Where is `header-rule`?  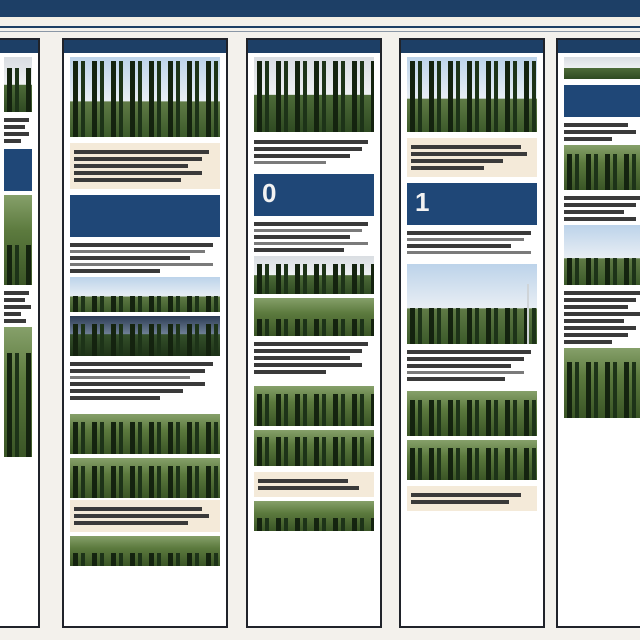
header-rule is located at coordinates (320, 27).